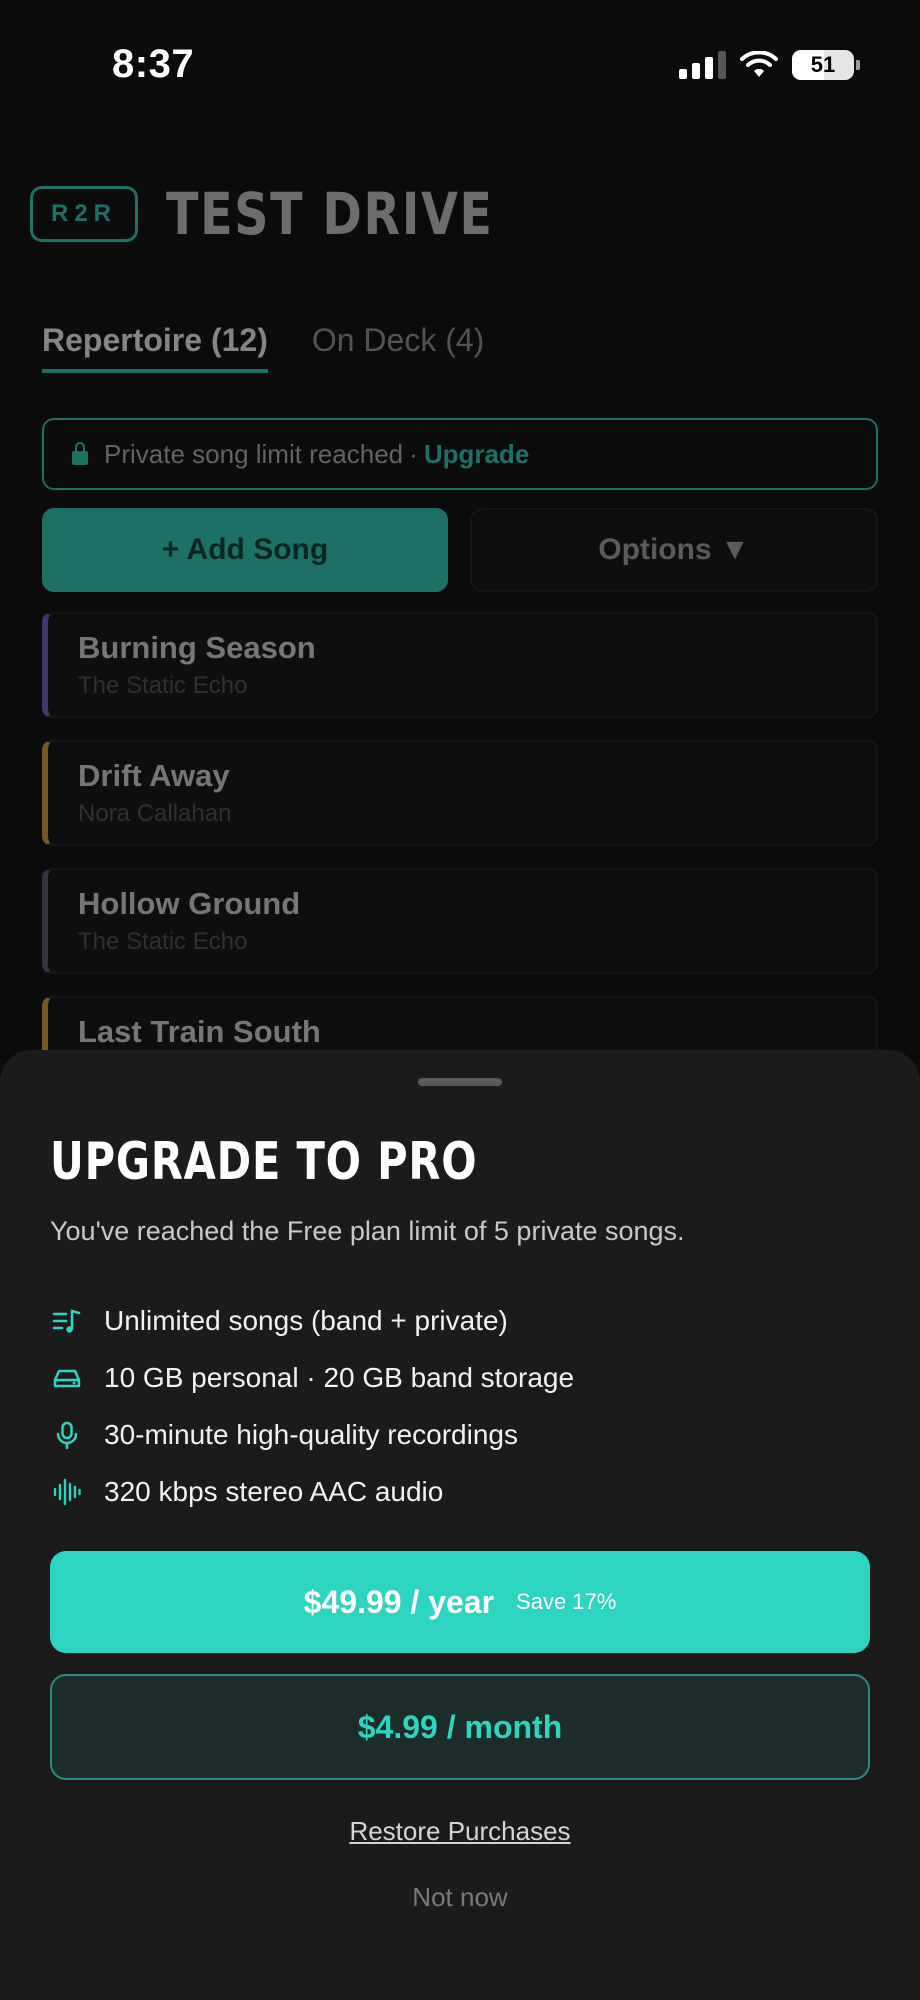 Image resolution: width=920 pixels, height=2000 pixels. I want to click on yearly-price: $49.99 / year, so click(399, 1601).